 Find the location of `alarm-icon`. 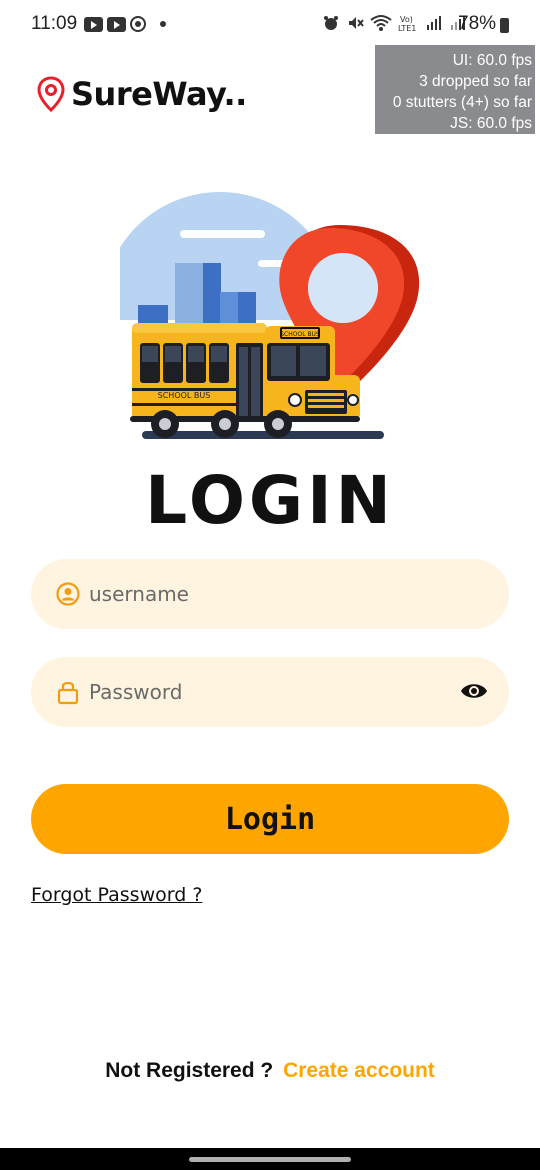

alarm-icon is located at coordinates (331, 23).